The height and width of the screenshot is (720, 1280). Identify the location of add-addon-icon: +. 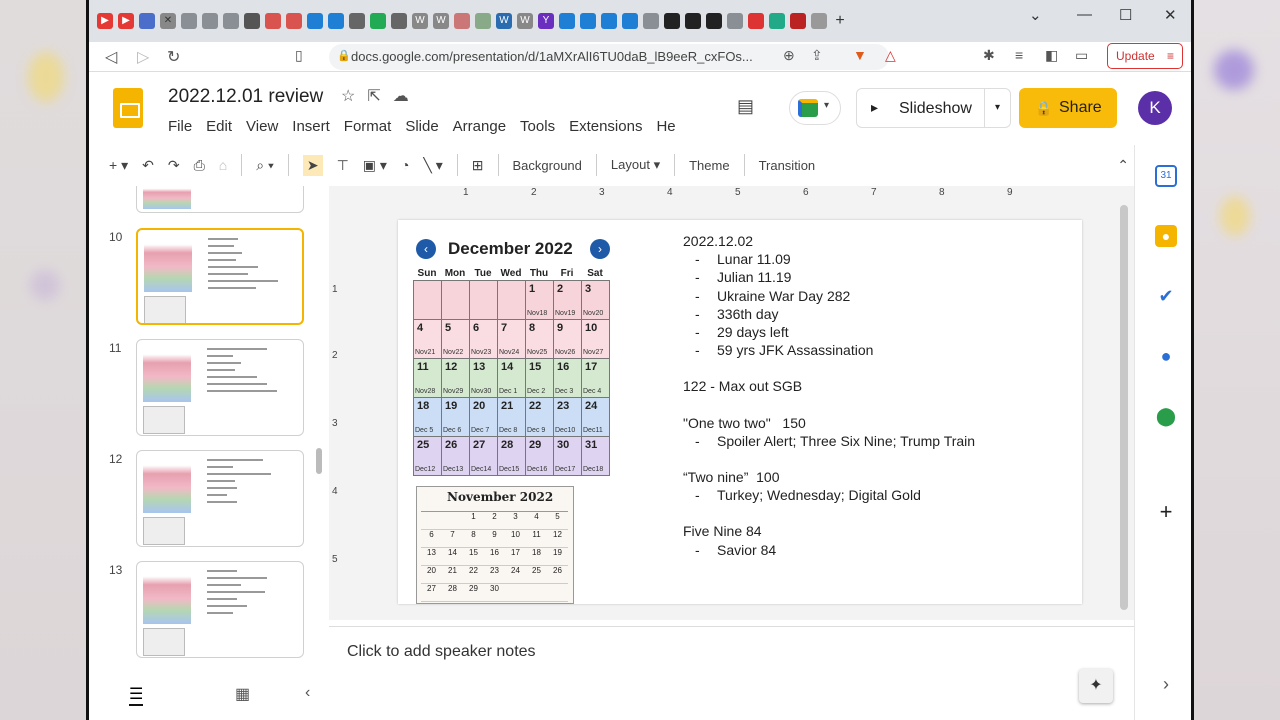
(1166, 512).